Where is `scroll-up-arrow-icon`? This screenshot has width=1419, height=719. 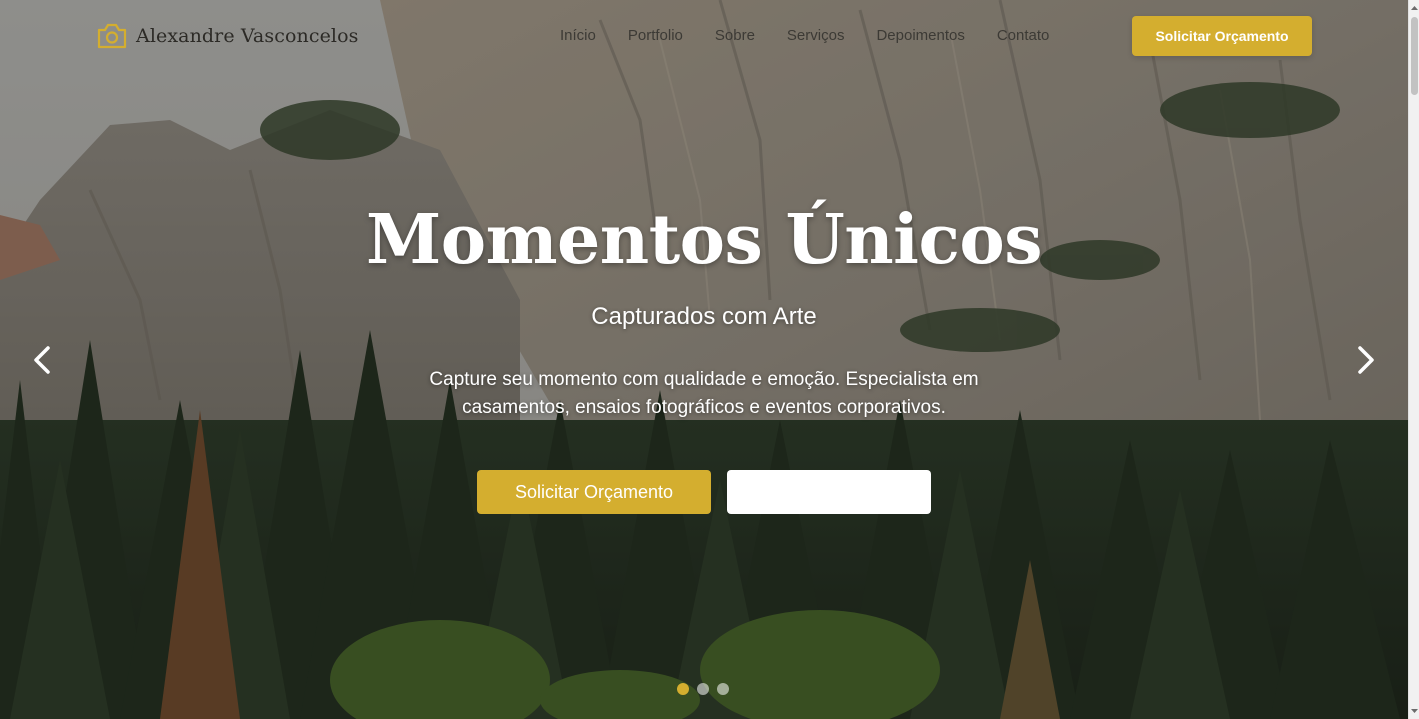 scroll-up-arrow-icon is located at coordinates (1414, 8).